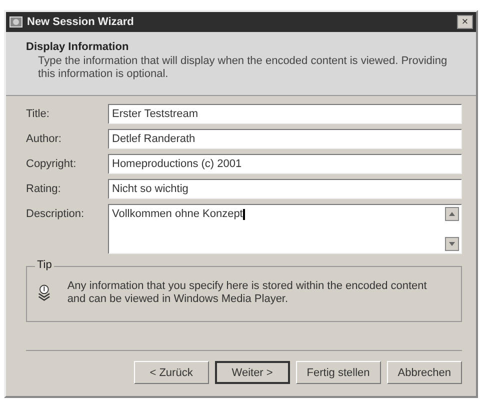 The height and width of the screenshot is (409, 486). What do you see at coordinates (465, 22) in the screenshot?
I see `close-button: ×` at bounding box center [465, 22].